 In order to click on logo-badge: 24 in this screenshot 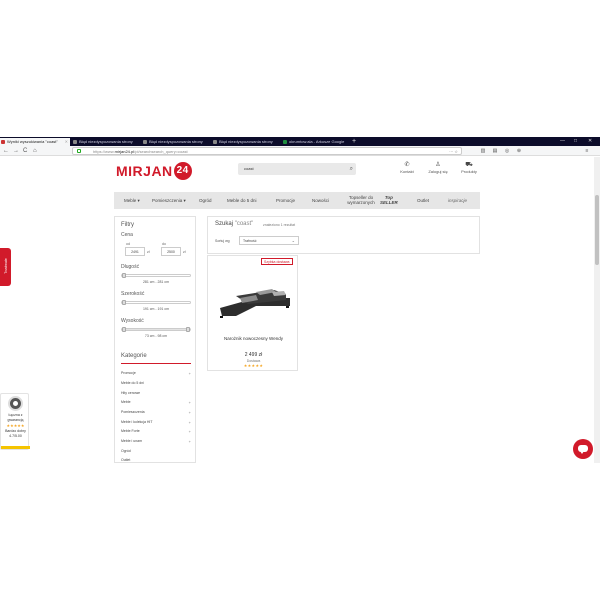, I will do `click(182, 171)`.